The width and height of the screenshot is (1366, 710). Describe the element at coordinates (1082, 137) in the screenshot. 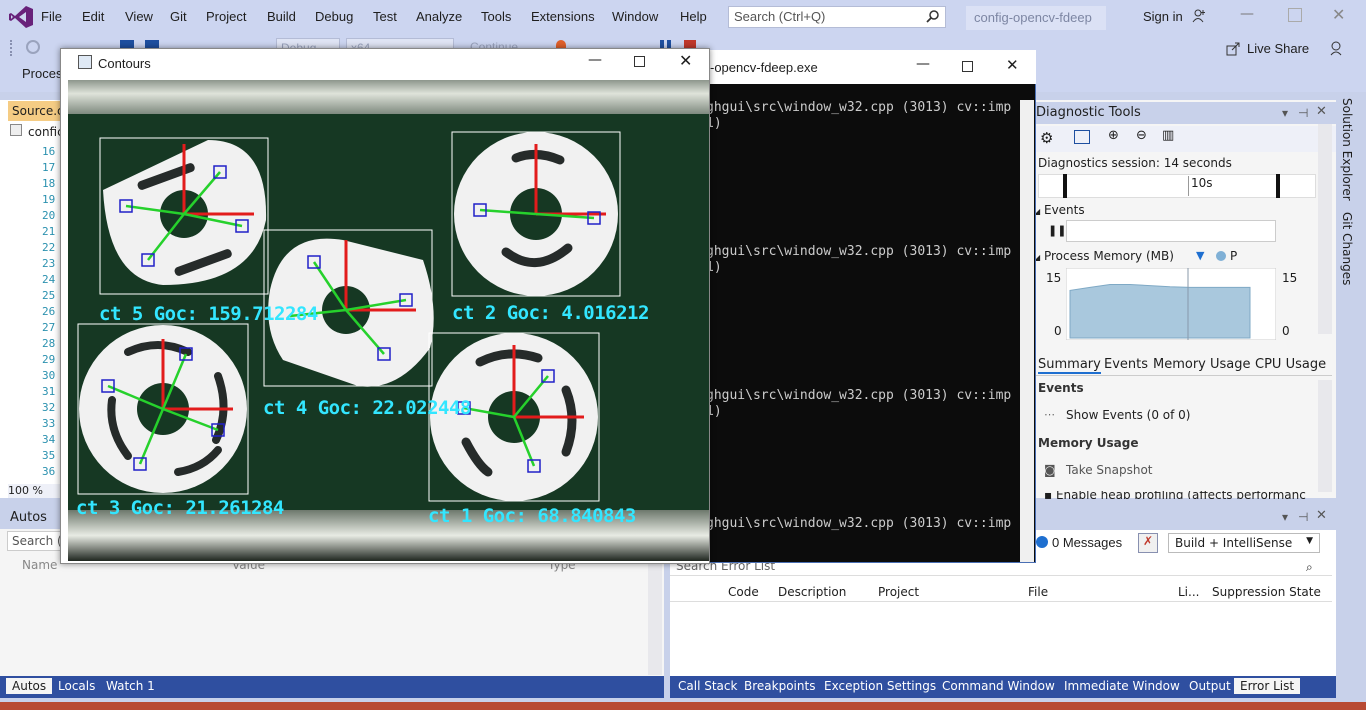

I see `export-icon` at that location.